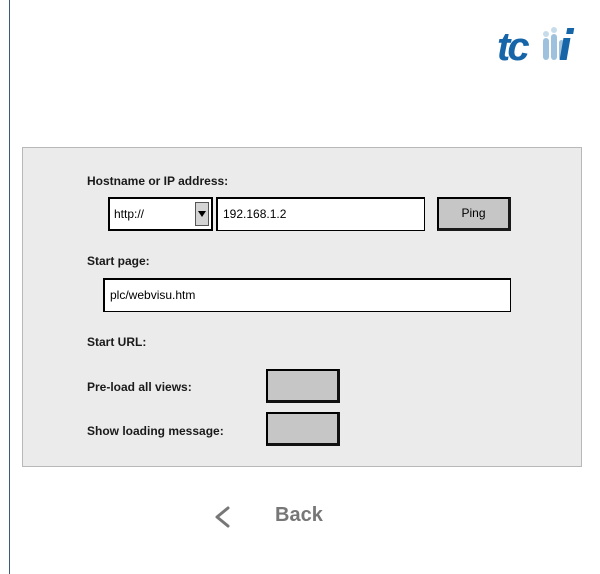 The image size is (600, 574). Describe the element at coordinates (9, 287) in the screenshot. I see `left-border-line` at that location.